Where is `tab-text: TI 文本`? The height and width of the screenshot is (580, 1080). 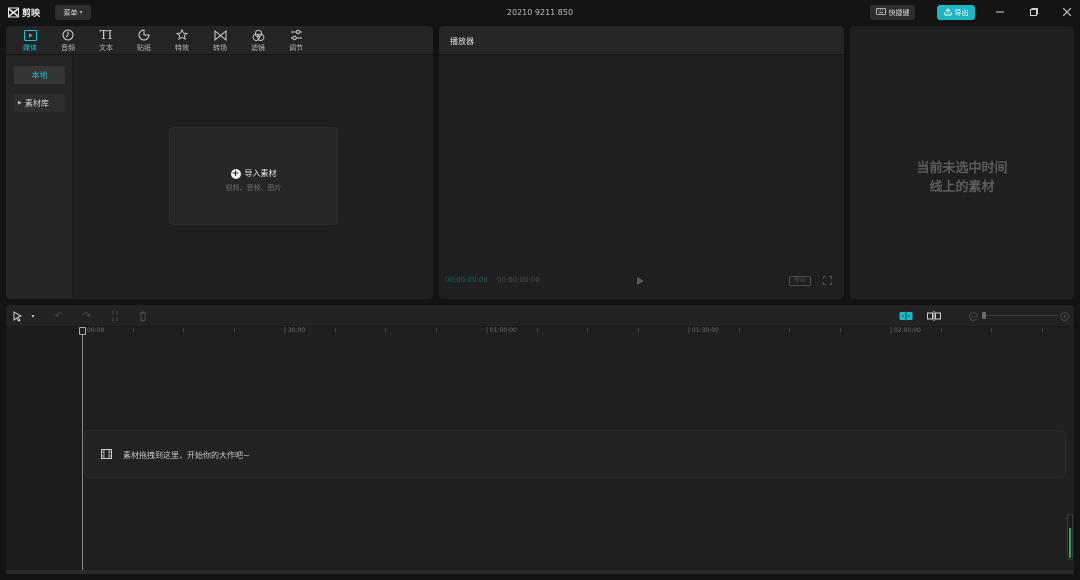
tab-text: TI 文本 is located at coordinates (106, 41).